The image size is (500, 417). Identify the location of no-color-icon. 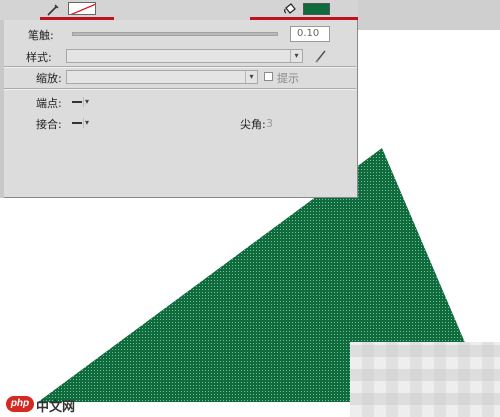
(82, 8).